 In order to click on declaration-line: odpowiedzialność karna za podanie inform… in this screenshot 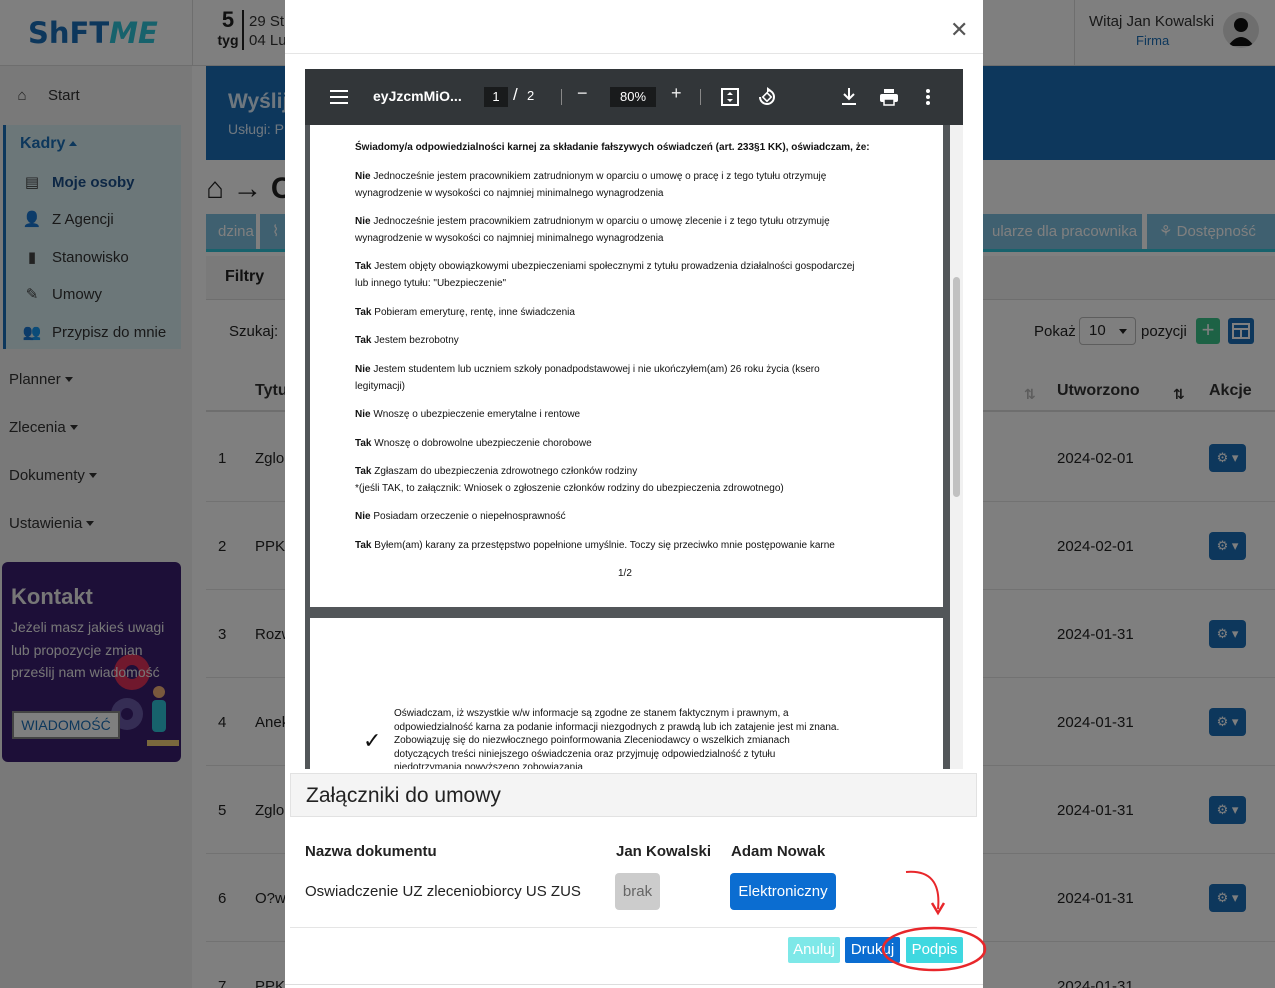, I will do `click(617, 727)`.